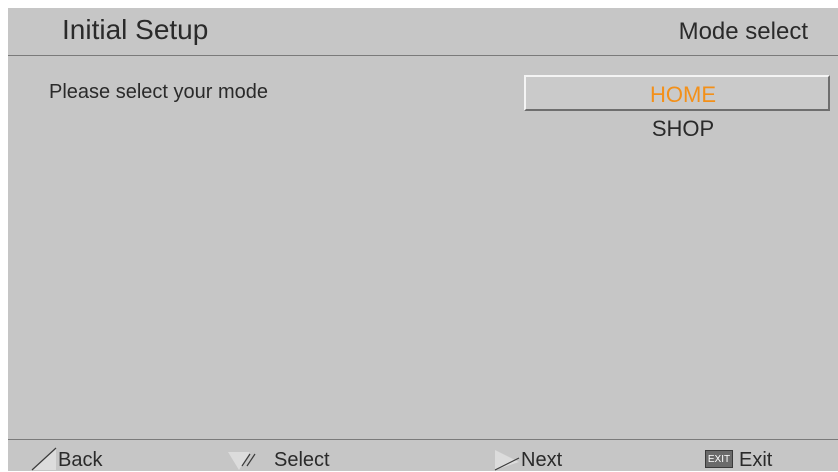 This screenshot has width=838, height=472. I want to click on exit-label: Exit, so click(756, 460).